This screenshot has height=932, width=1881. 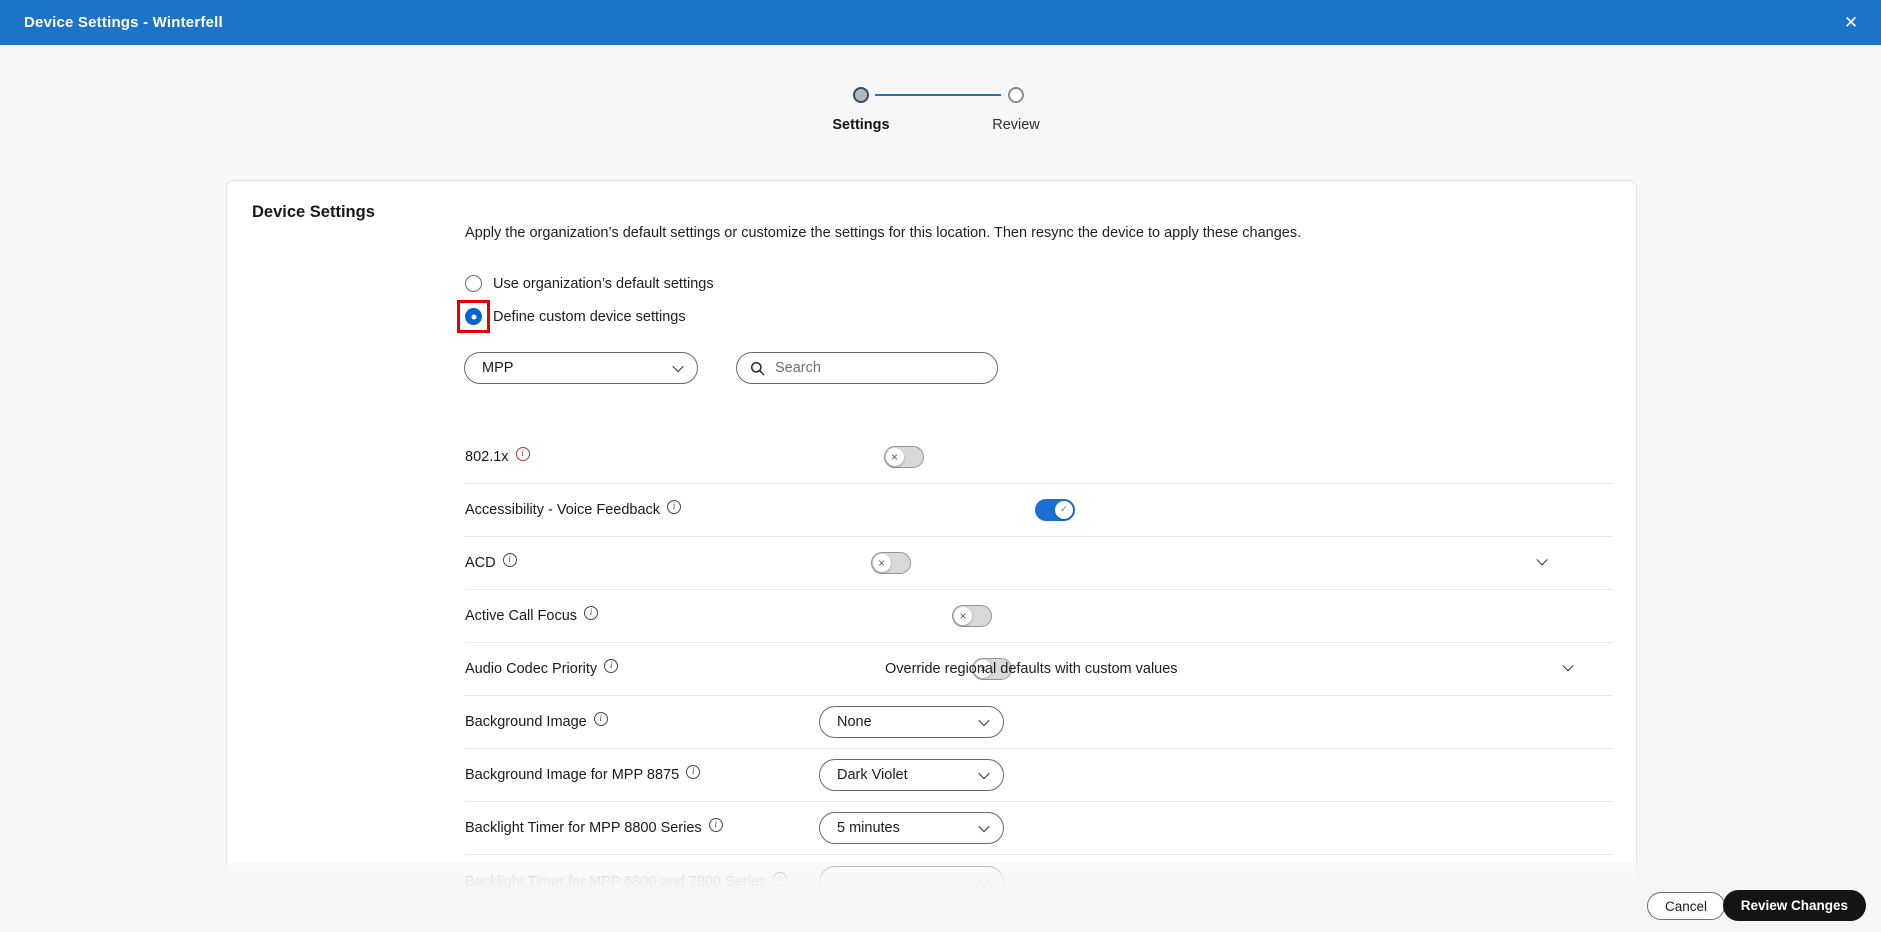 I want to click on dropdown-background-image: None, so click(x=911, y=722).